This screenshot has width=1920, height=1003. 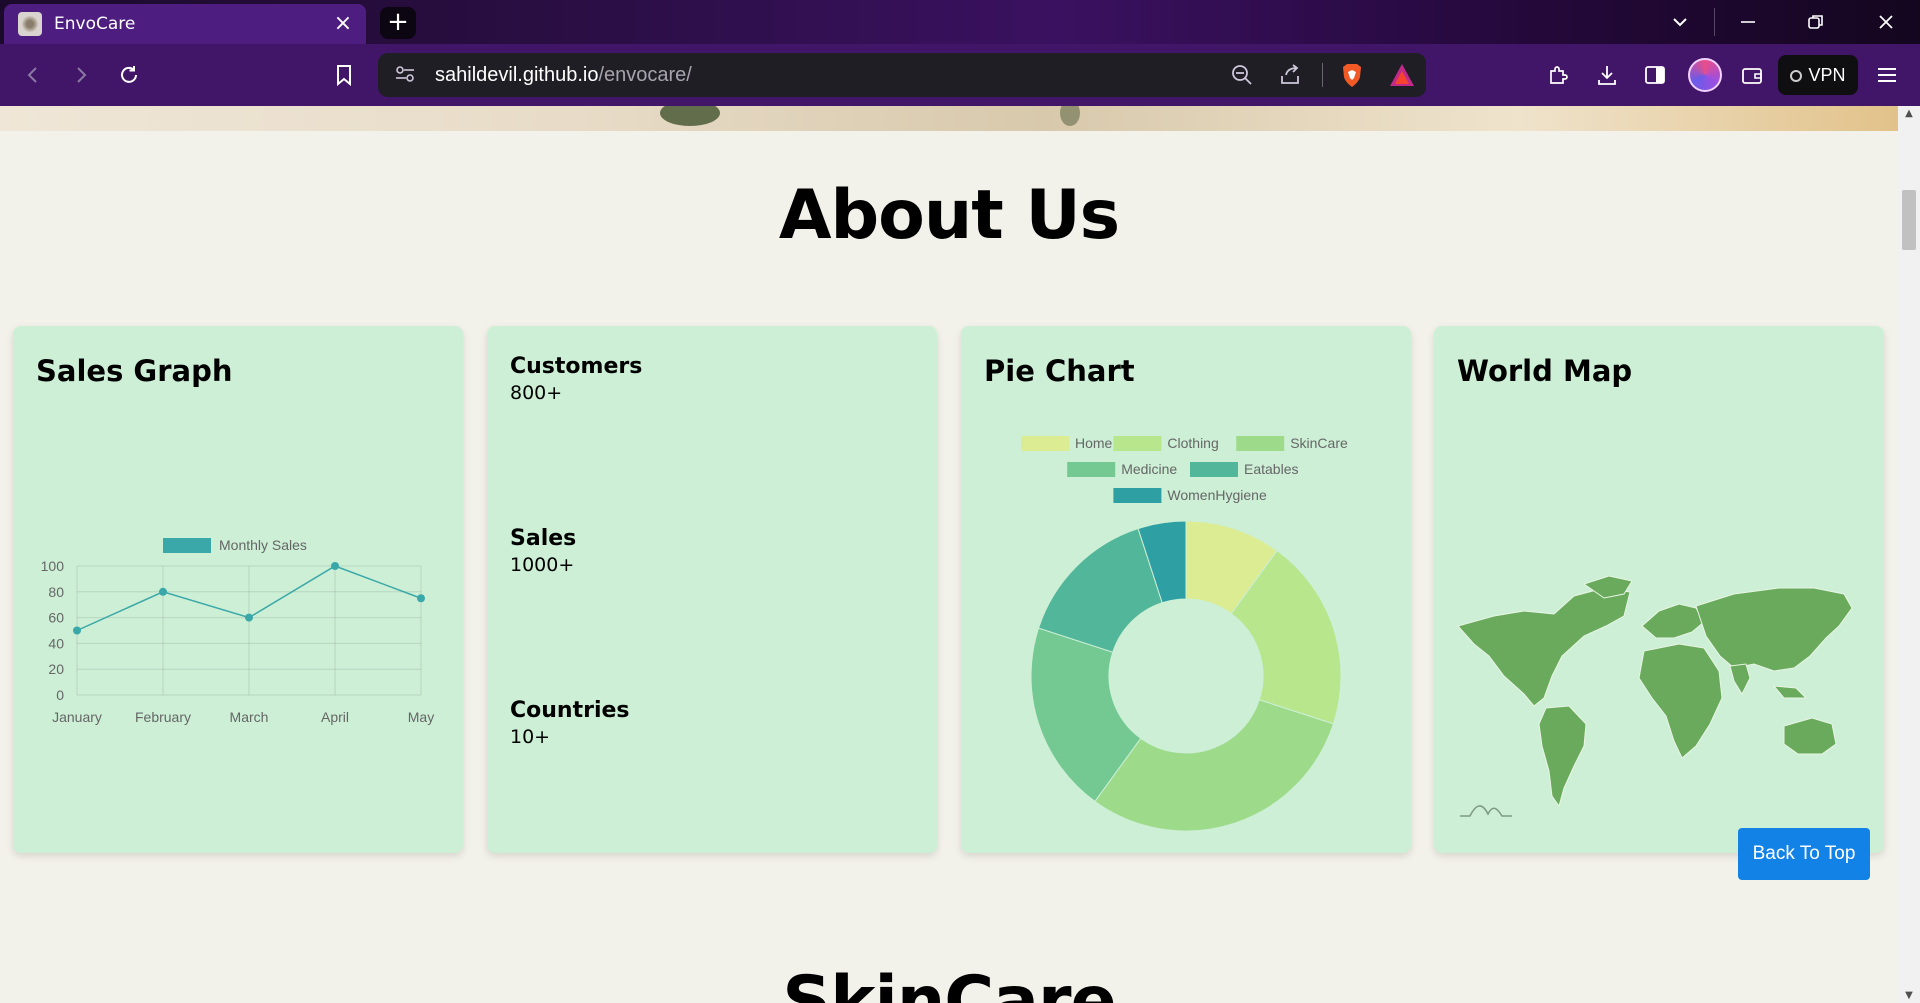 I want to click on share-icon, so click(x=1290, y=75).